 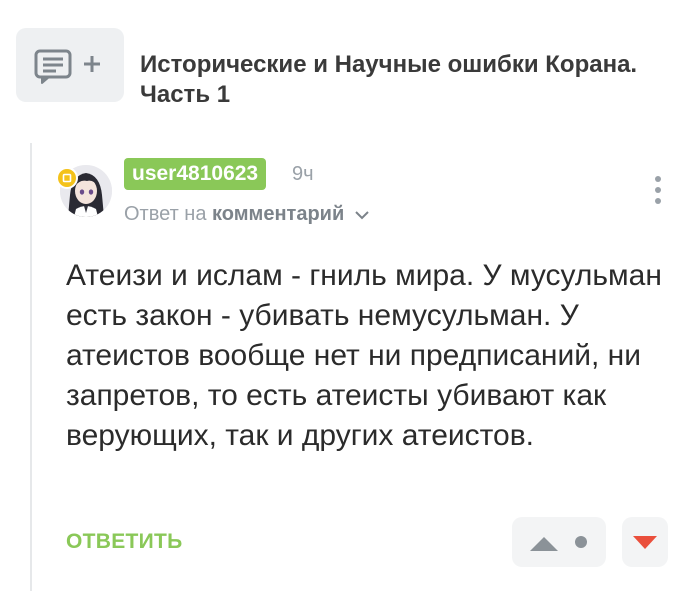 I want to click on username-badge: user4810623, so click(x=195, y=174).